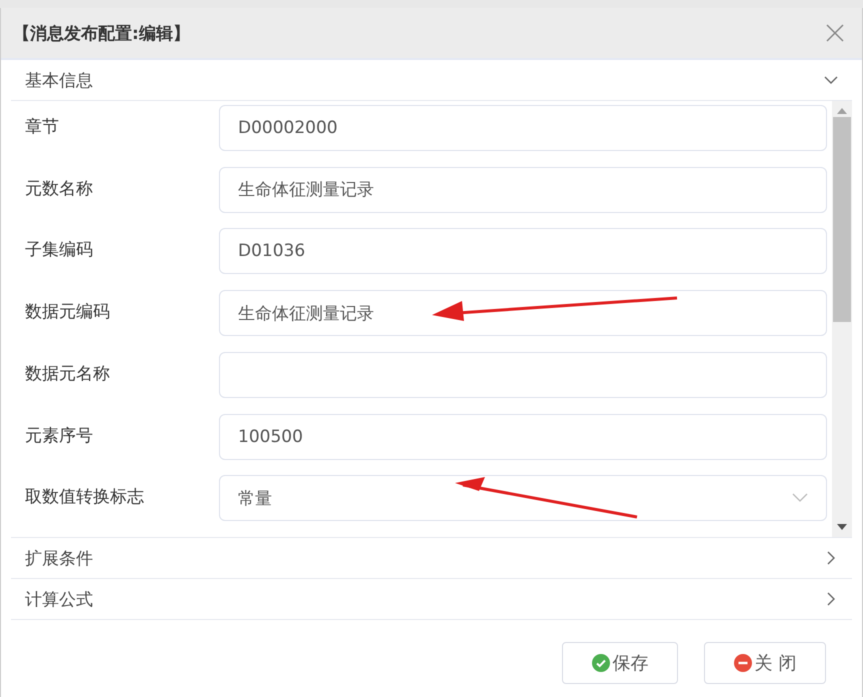 The height and width of the screenshot is (697, 863). Describe the element at coordinates (42, 127) in the screenshot. I see `field-label: 章节` at that location.